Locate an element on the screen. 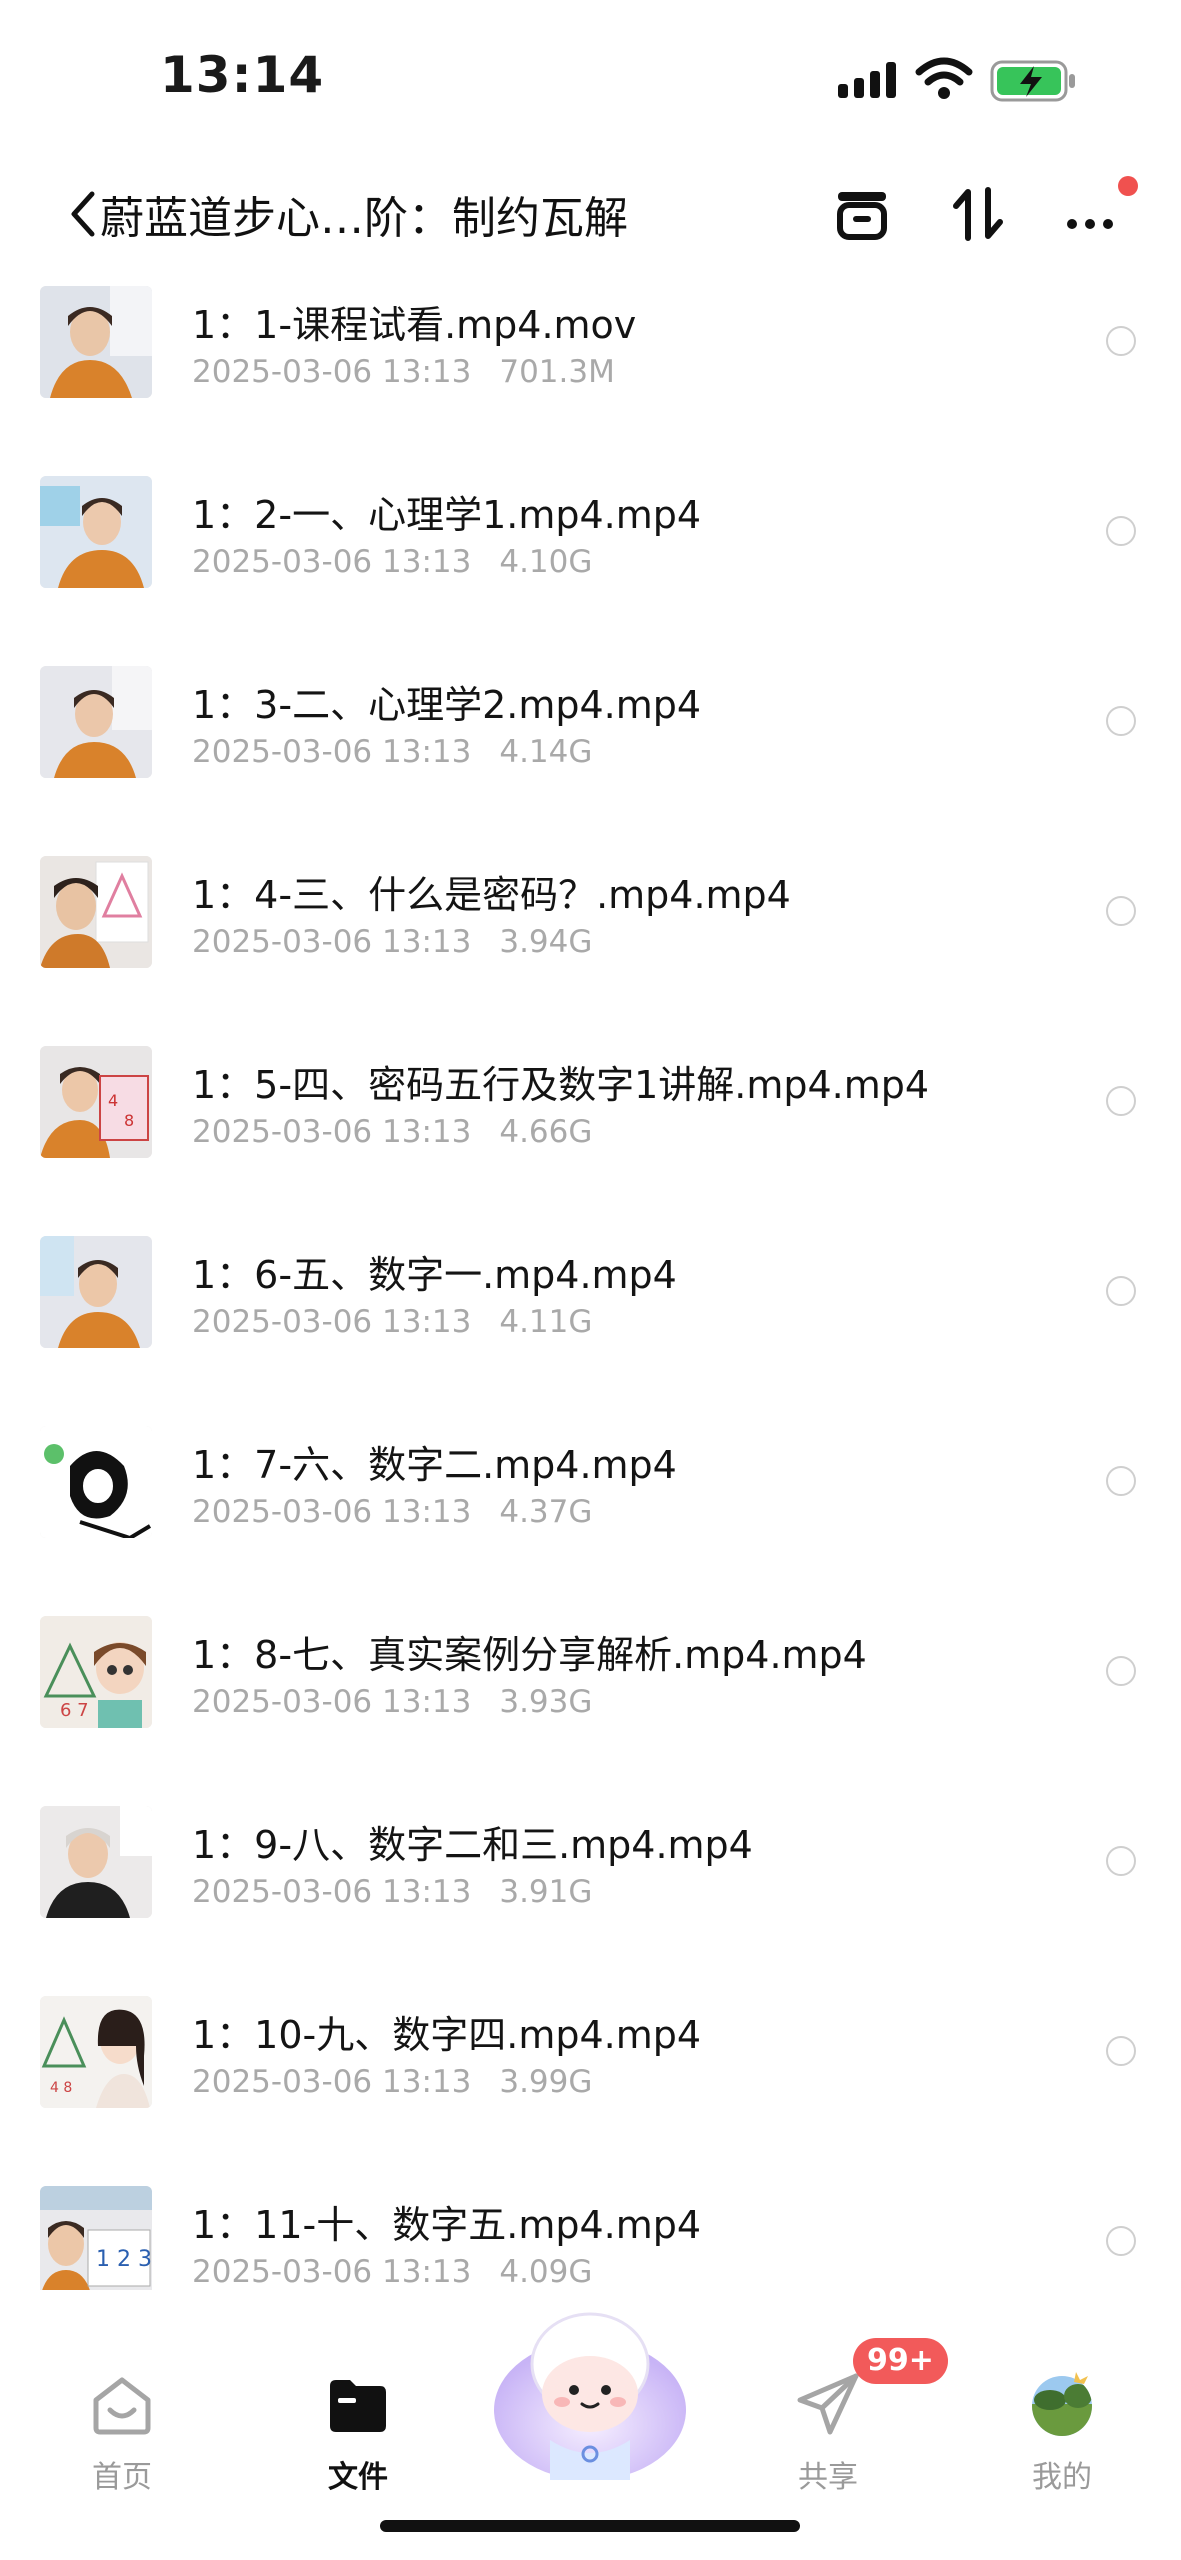  tab-label: 共享 is located at coordinates (828, 2477).